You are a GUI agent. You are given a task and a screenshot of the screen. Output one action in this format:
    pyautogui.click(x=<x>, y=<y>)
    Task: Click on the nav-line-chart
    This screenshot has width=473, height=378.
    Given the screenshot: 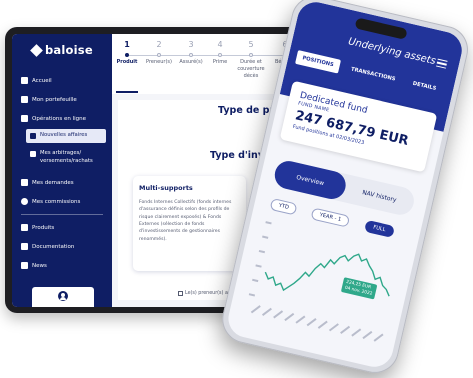 What is the action you would take?
    pyautogui.click(x=319, y=281)
    